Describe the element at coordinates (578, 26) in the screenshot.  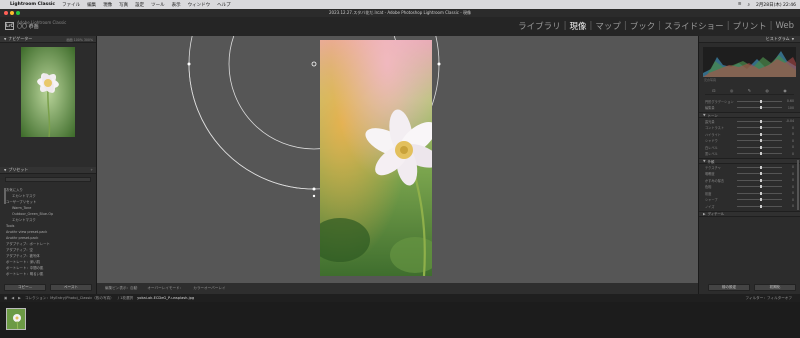
I see `module-develop: 現像` at that location.